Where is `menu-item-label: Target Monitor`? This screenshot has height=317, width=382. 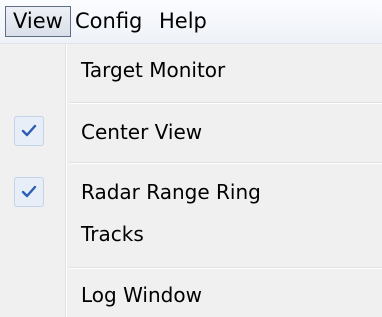
menu-item-label: Target Monitor is located at coordinates (153, 70).